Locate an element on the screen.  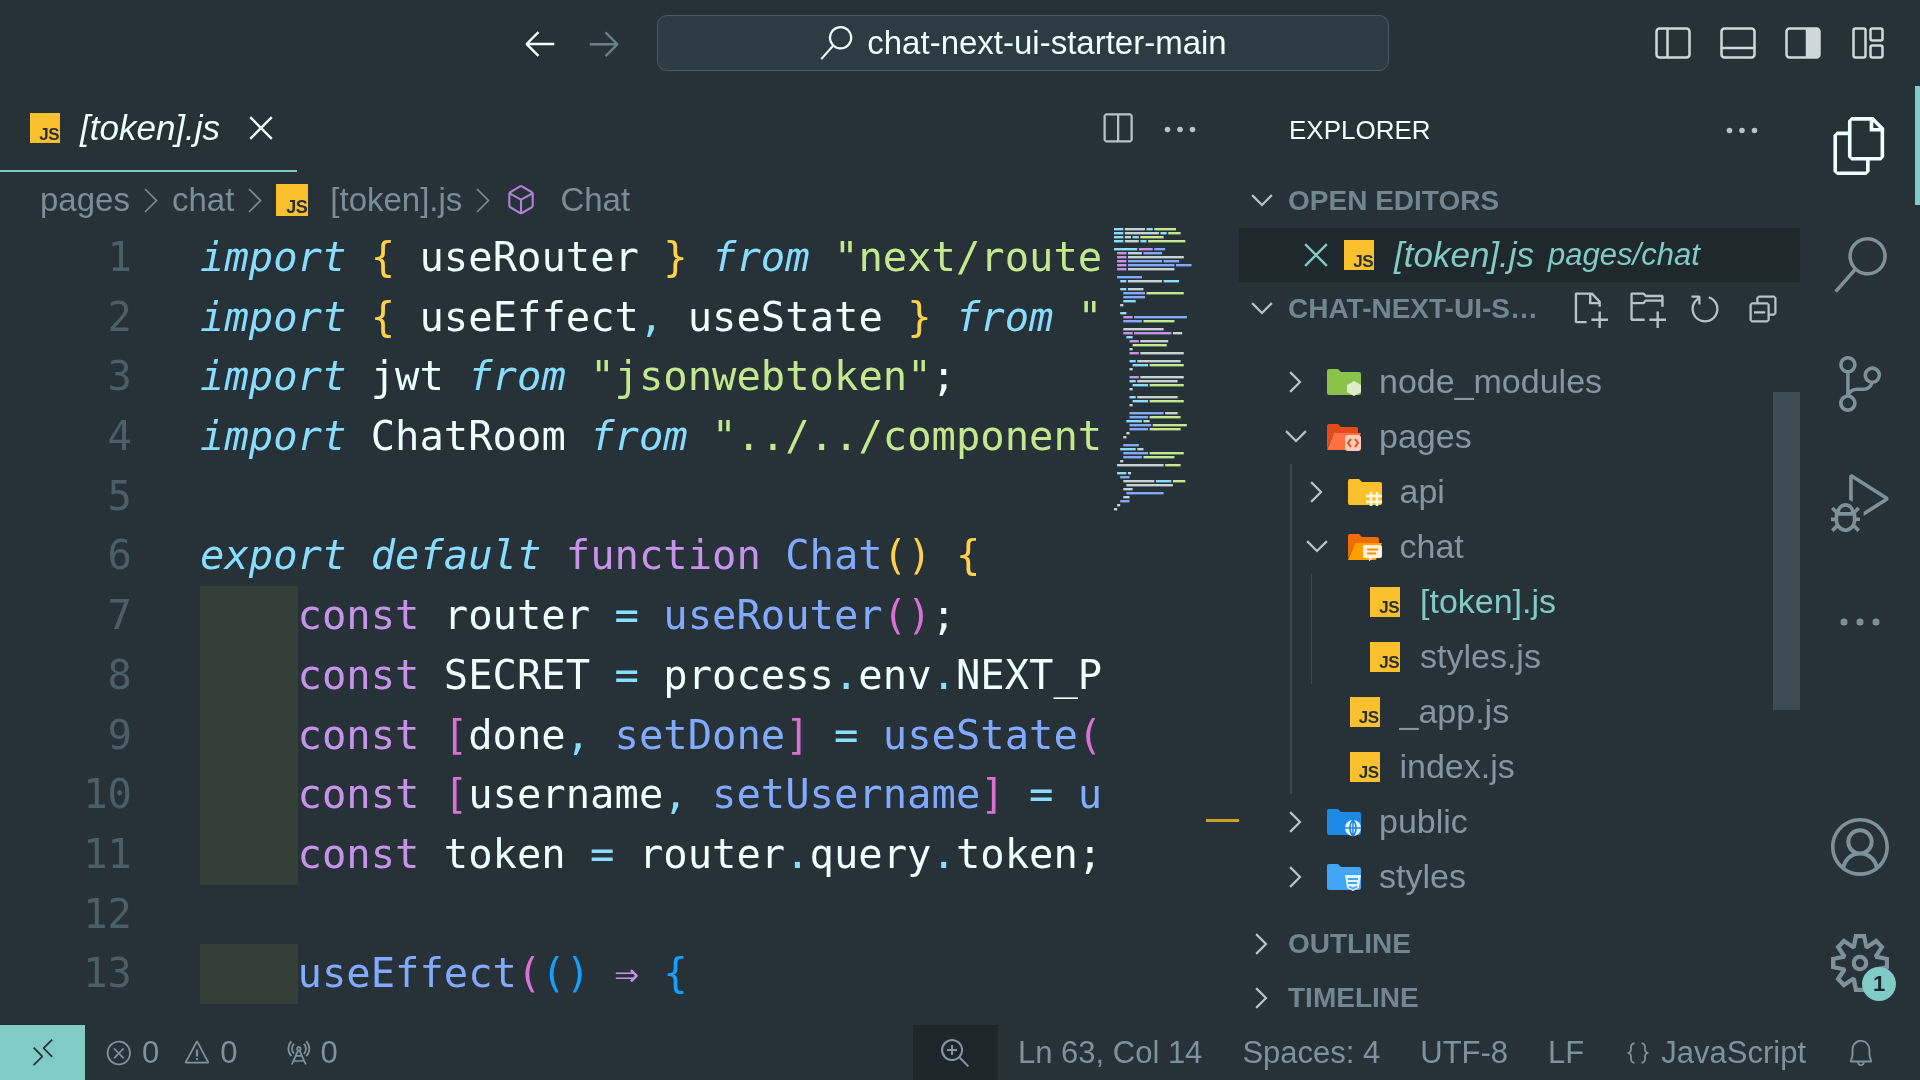
layout-icon is located at coordinates (1867, 43).